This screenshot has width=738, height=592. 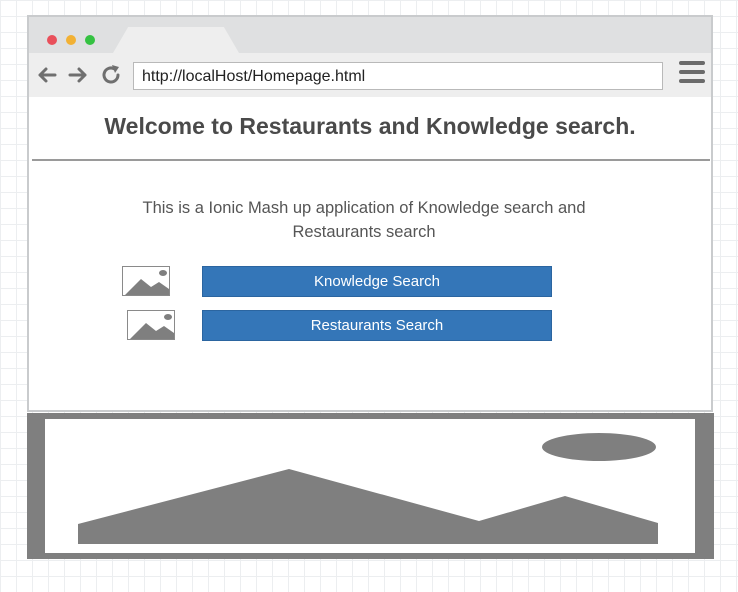 I want to click on maximize-window-button, so click(x=90, y=40).